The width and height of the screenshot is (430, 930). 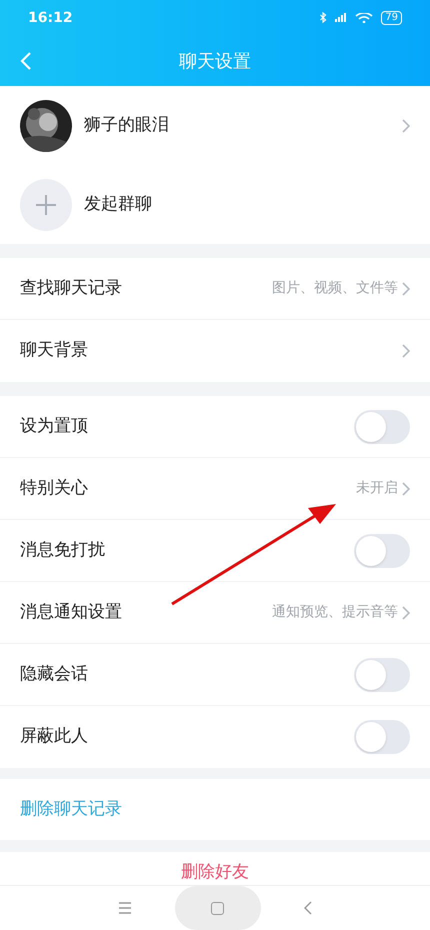 I want to click on row-label: 聊天背景, so click(x=54, y=350).